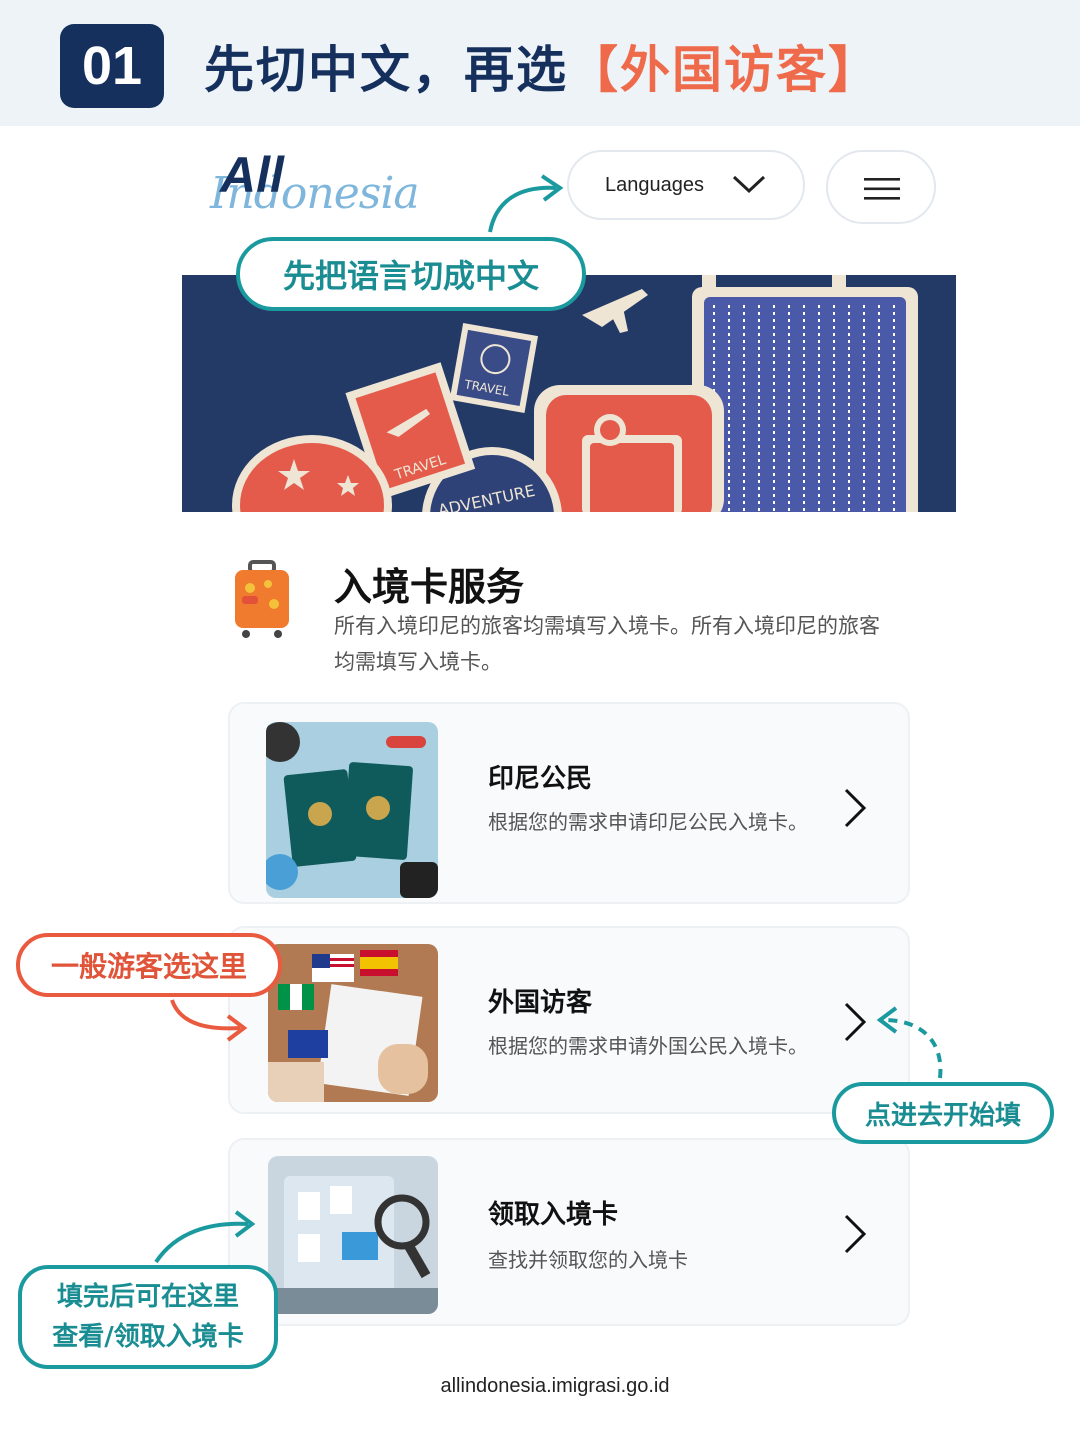 Image resolution: width=1080 pixels, height=1440 pixels. Describe the element at coordinates (353, 1023) in the screenshot. I see `flags-paperwork-photo` at that location.